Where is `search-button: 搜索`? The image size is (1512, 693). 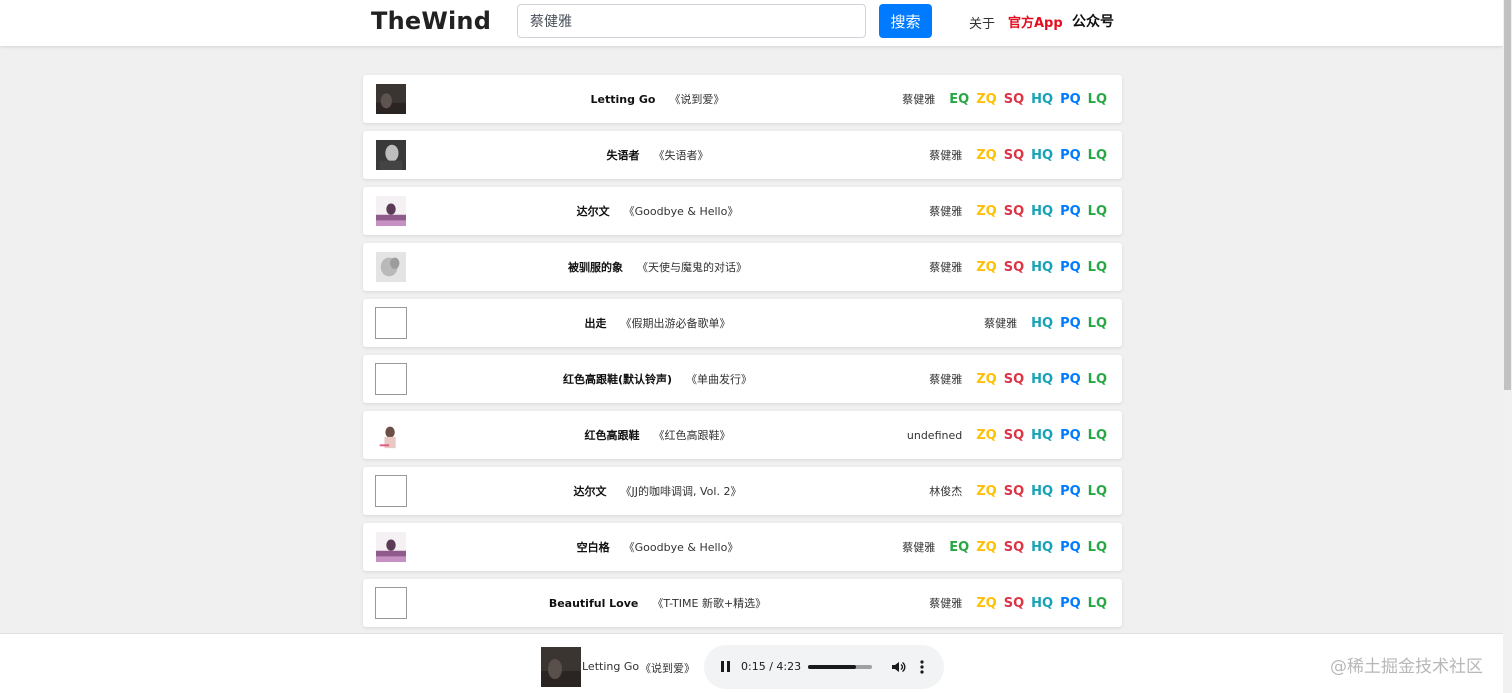
search-button: 搜索 is located at coordinates (905, 21).